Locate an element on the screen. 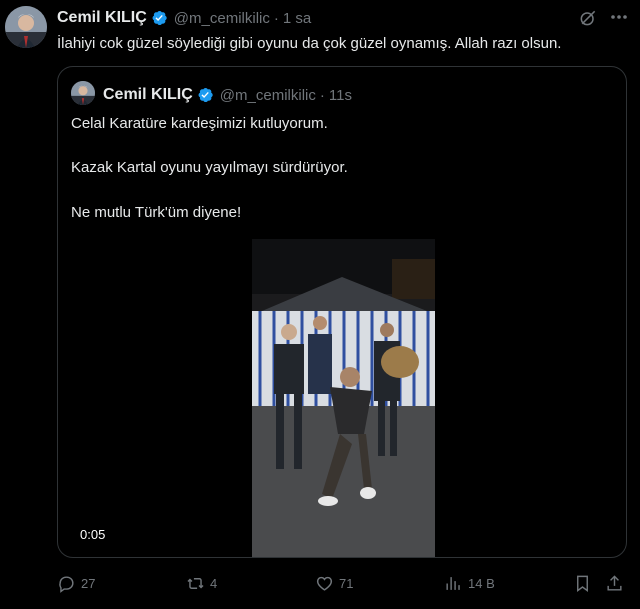 The width and height of the screenshot is (640, 609). views-button: 14 B is located at coordinates (469, 583).